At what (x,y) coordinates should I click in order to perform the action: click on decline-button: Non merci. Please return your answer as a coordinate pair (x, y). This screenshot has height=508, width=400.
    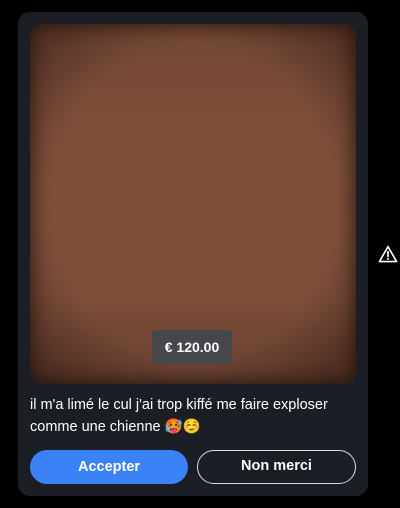
    Looking at the image, I should click on (276, 467).